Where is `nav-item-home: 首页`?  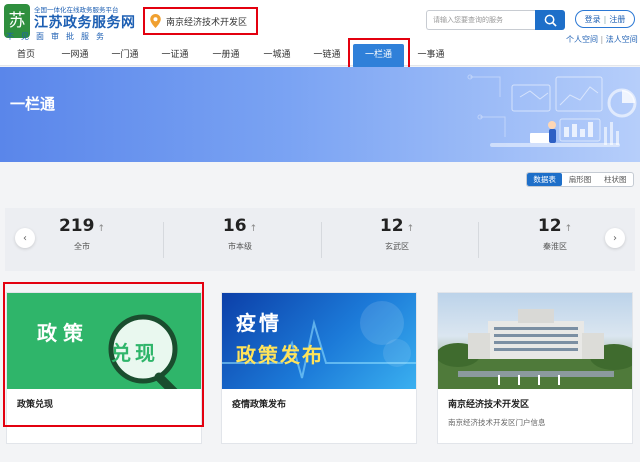 nav-item-home: 首页 is located at coordinates (26, 55).